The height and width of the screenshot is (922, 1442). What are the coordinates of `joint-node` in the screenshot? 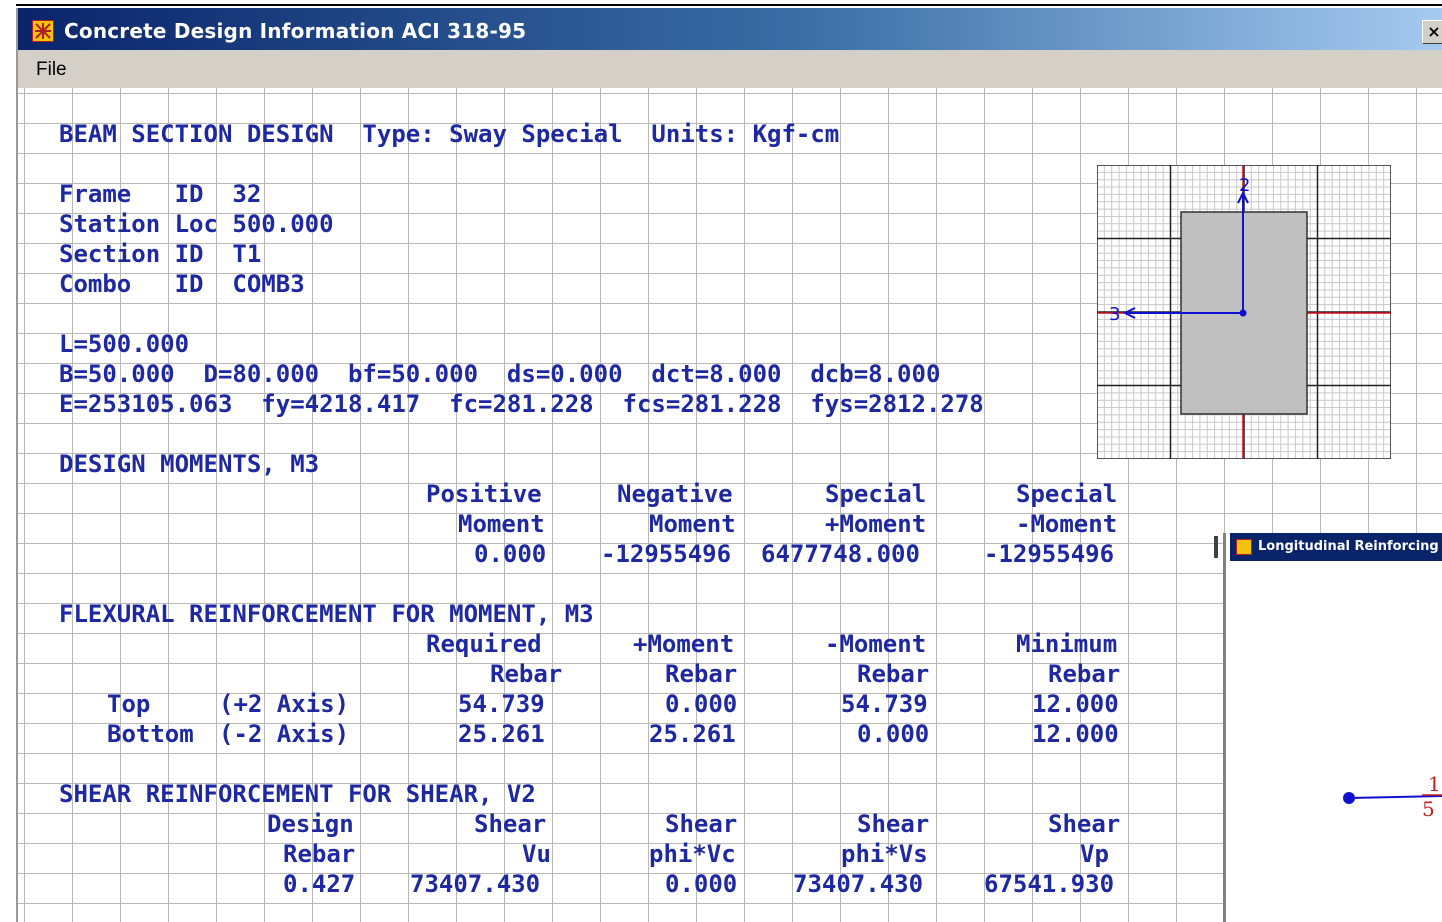 It's located at (1349, 798).